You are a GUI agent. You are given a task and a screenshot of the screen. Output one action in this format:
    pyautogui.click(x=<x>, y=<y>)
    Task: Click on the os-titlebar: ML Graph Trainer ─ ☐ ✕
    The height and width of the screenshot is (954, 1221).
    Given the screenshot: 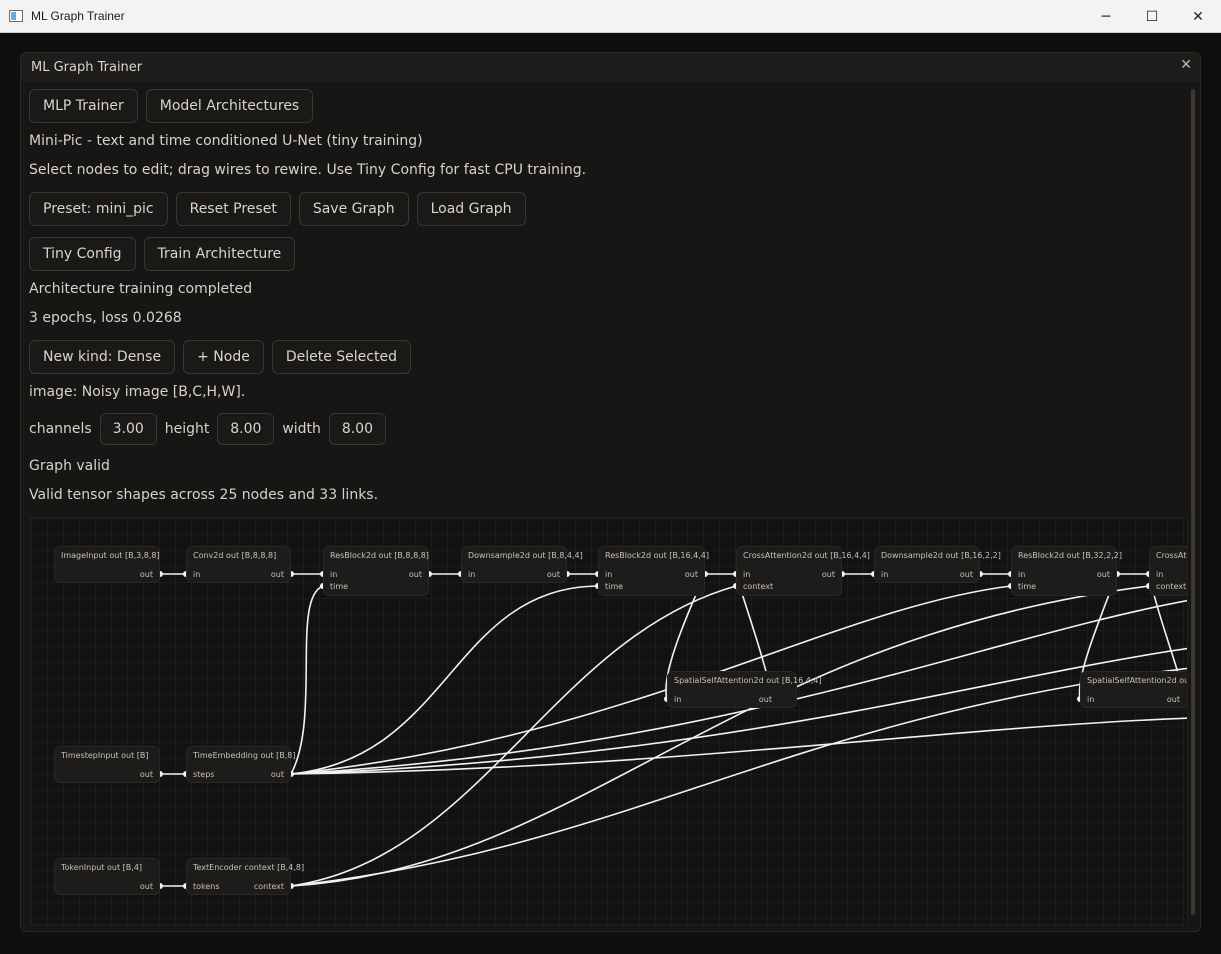 What is the action you would take?
    pyautogui.click(x=610, y=16)
    